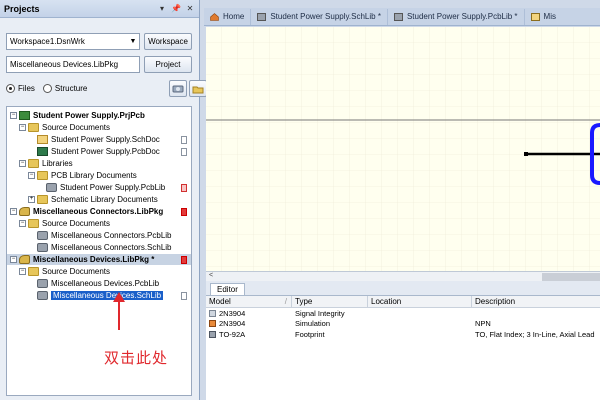 The height and width of the screenshot is (400, 600). What do you see at coordinates (10, 88) in the screenshot?
I see `radio-selected-icon` at bounding box center [10, 88].